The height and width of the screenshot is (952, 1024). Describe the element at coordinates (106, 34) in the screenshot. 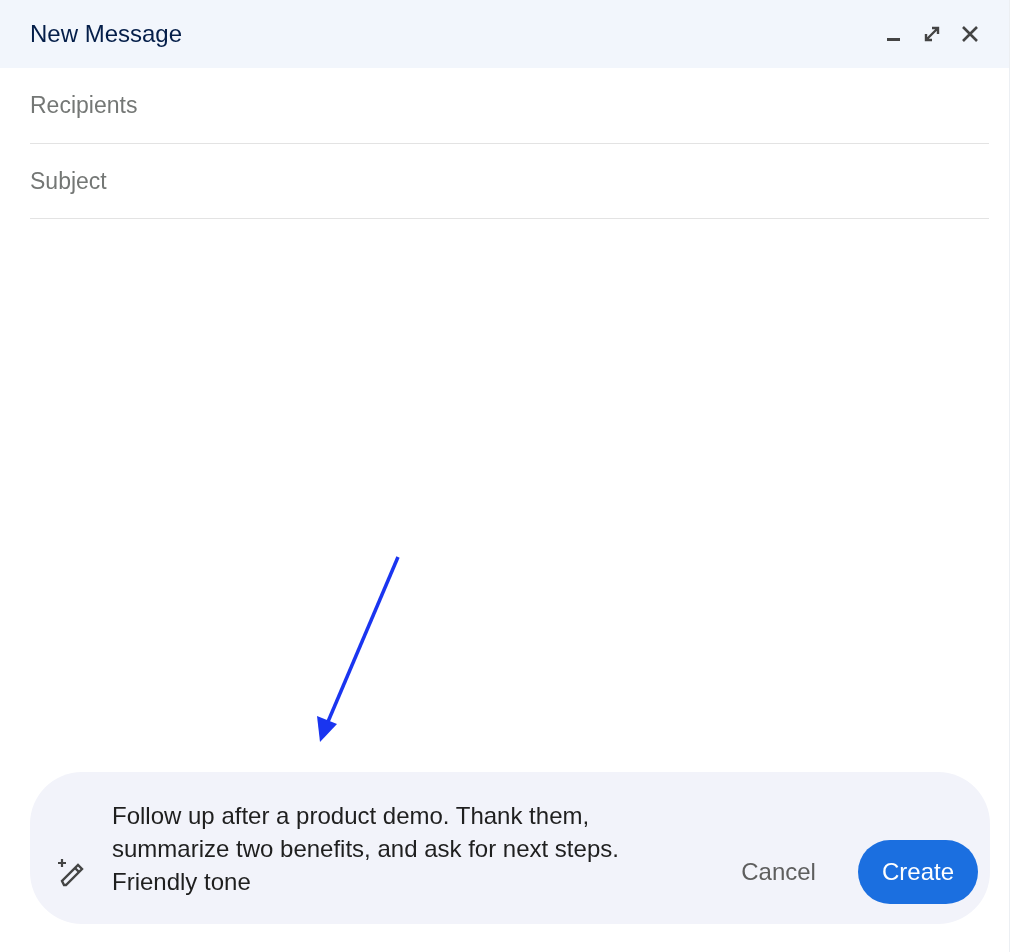

I see `window-title: New Message` at that location.